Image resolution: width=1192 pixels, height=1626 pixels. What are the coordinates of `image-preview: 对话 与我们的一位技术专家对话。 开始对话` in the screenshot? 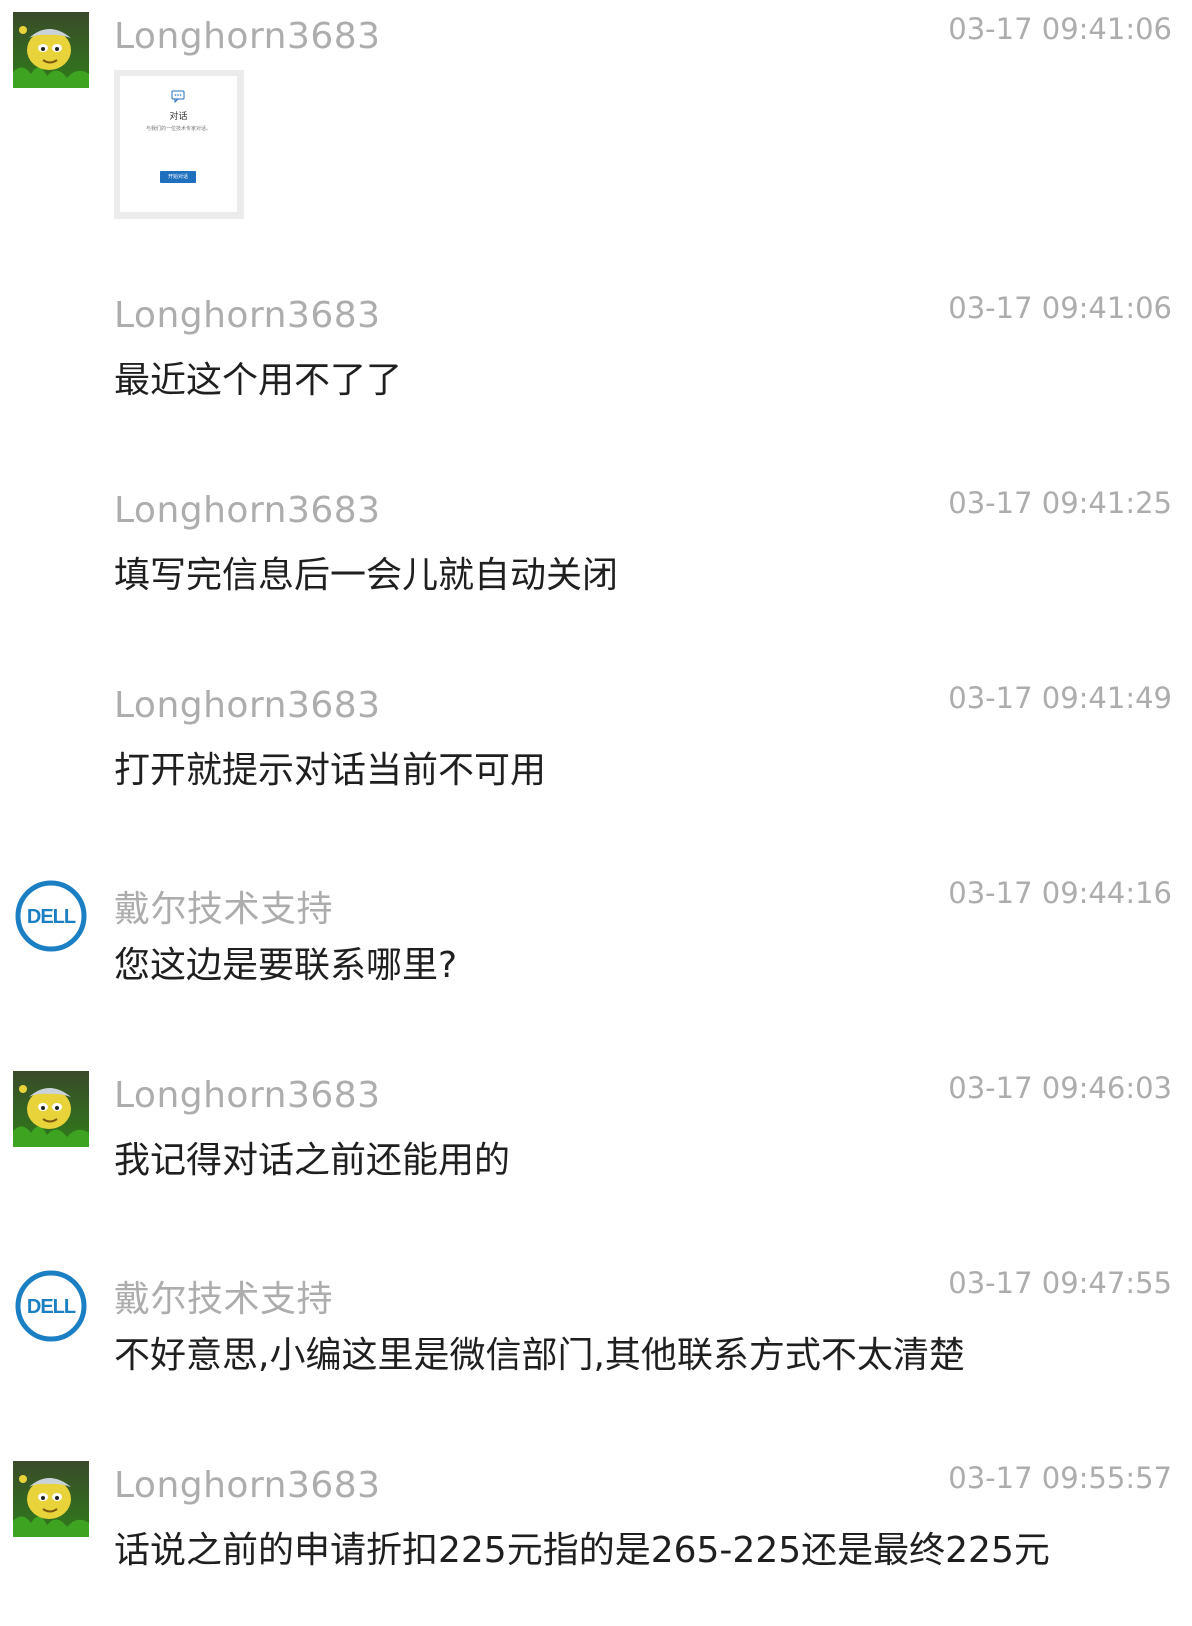 It's located at (178, 144).